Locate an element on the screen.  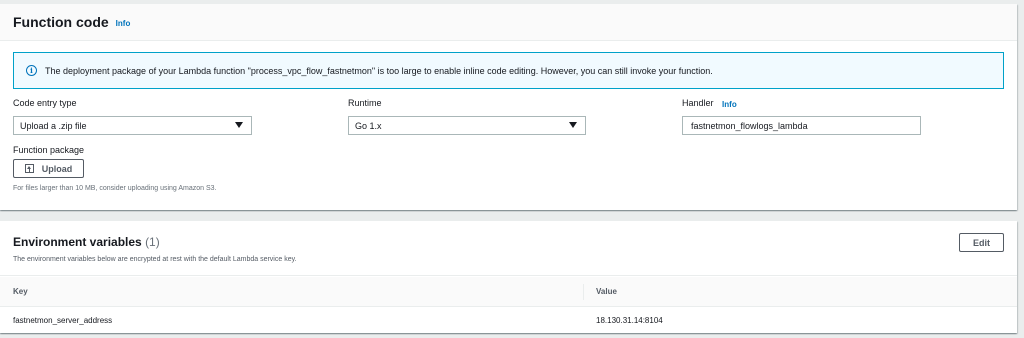
handler-label: Handler Info is located at coordinates (709, 103).